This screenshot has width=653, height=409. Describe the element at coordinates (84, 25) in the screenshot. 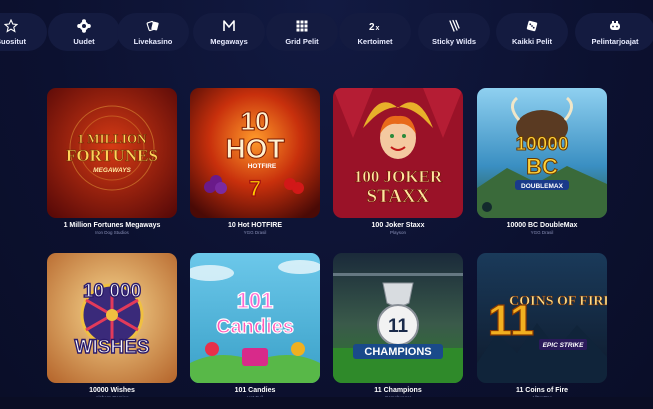

I see `badge-icon` at that location.